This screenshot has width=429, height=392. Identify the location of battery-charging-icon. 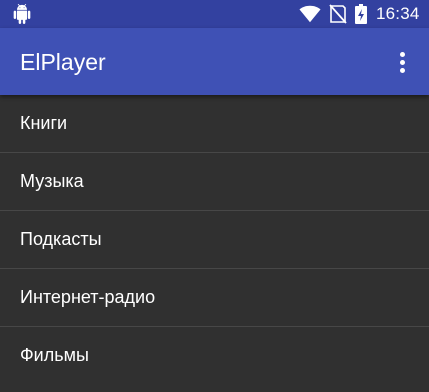
(361, 14).